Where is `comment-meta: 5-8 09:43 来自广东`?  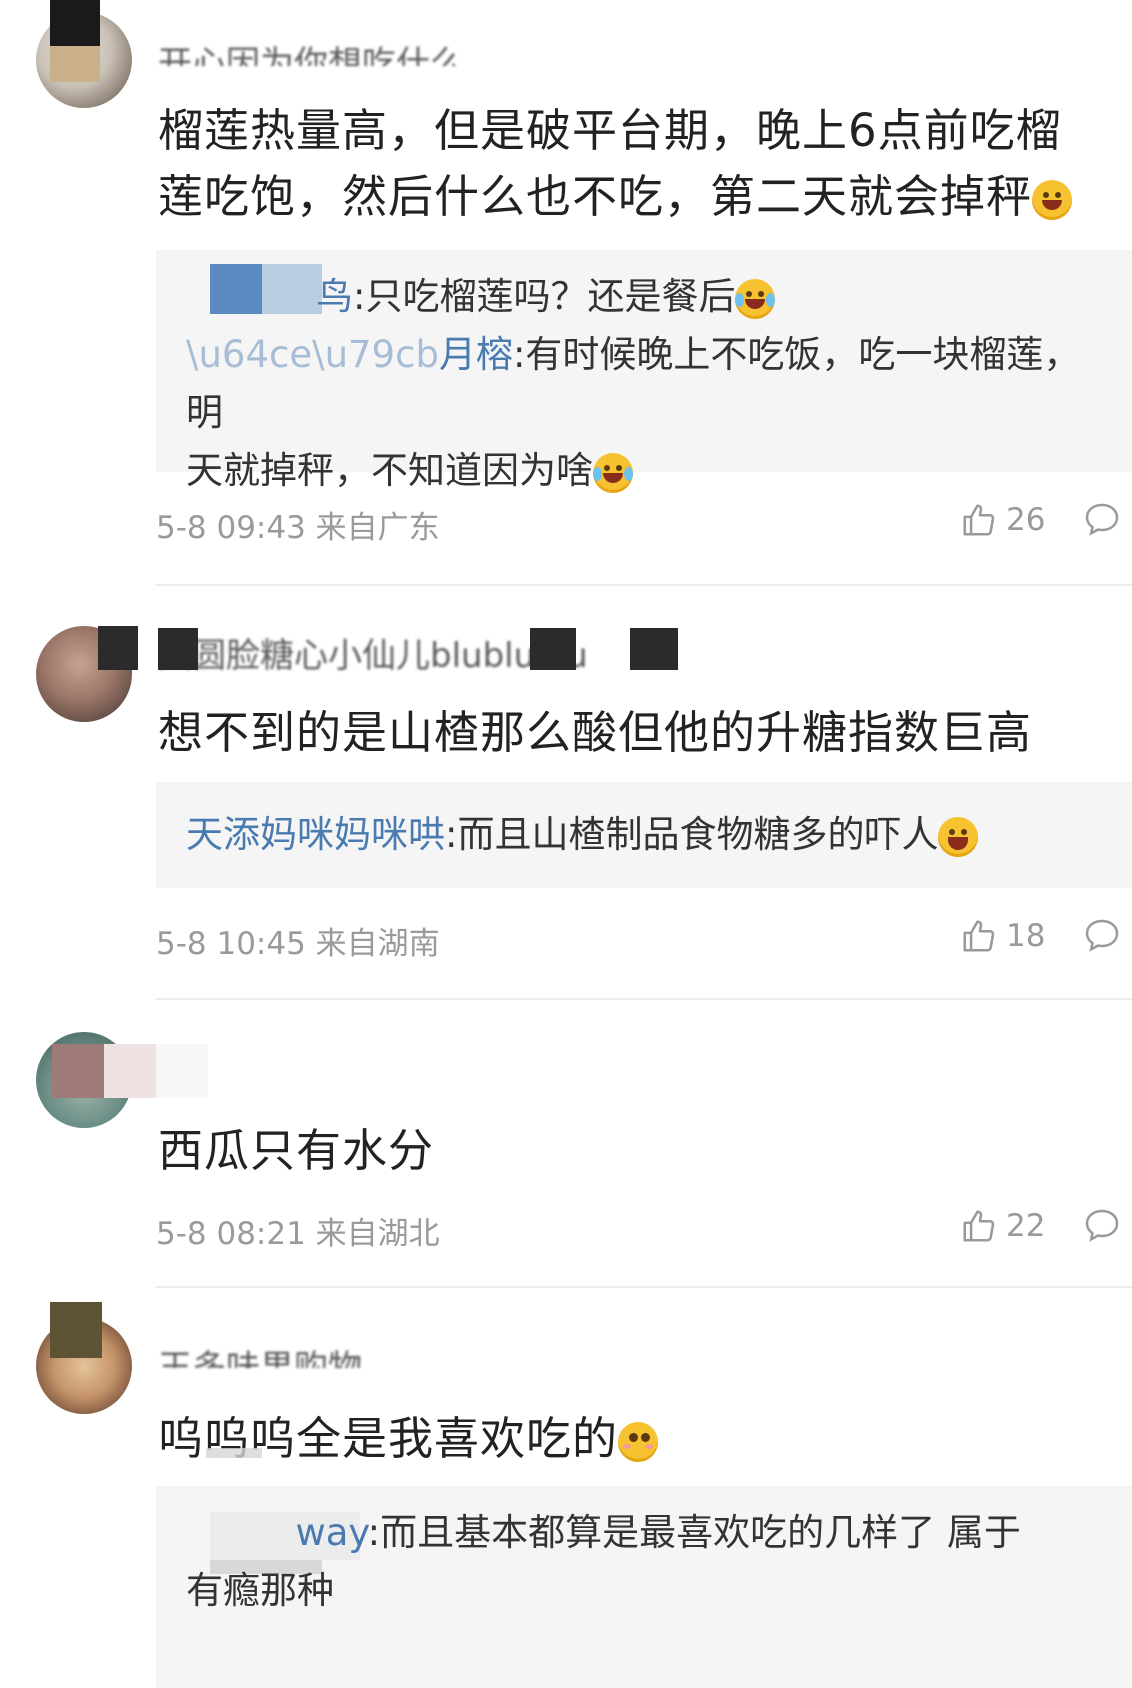
comment-meta: 5-8 09:43 来自广东 is located at coordinates (298, 528).